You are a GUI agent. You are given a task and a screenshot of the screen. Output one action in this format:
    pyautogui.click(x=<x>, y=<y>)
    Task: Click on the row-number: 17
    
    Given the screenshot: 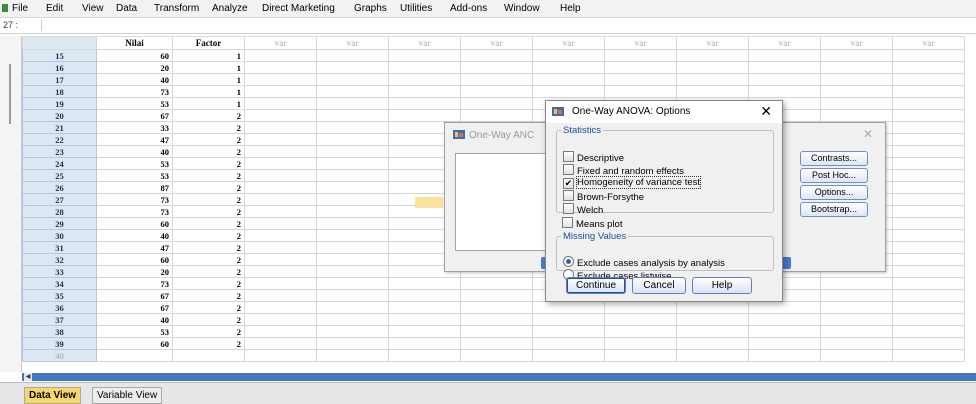 What is the action you would take?
    pyautogui.click(x=59, y=79)
    